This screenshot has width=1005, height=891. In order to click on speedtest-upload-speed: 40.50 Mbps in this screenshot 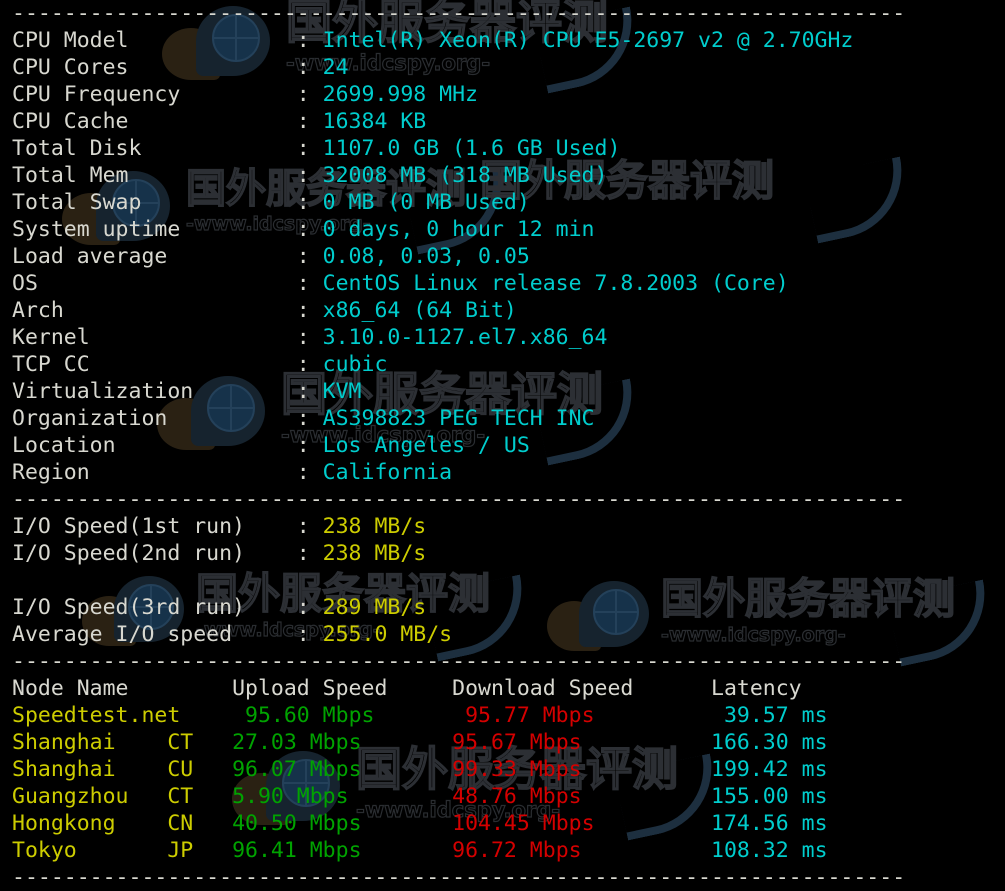, I will do `click(342, 823)`.